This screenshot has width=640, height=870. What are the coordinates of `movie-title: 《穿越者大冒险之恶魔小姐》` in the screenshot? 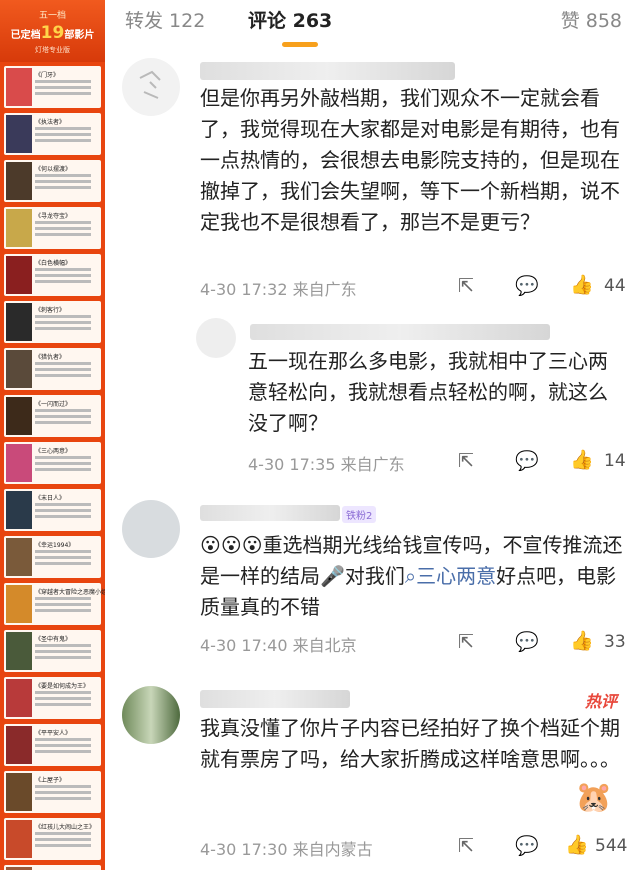 It's located at (70, 592).